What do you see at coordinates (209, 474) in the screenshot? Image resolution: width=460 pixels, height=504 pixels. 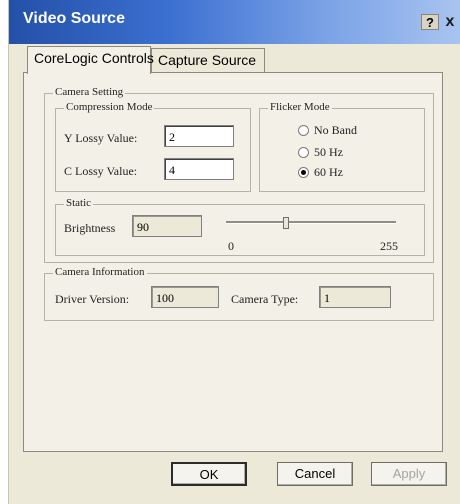 I see `ok-button: OK` at bounding box center [209, 474].